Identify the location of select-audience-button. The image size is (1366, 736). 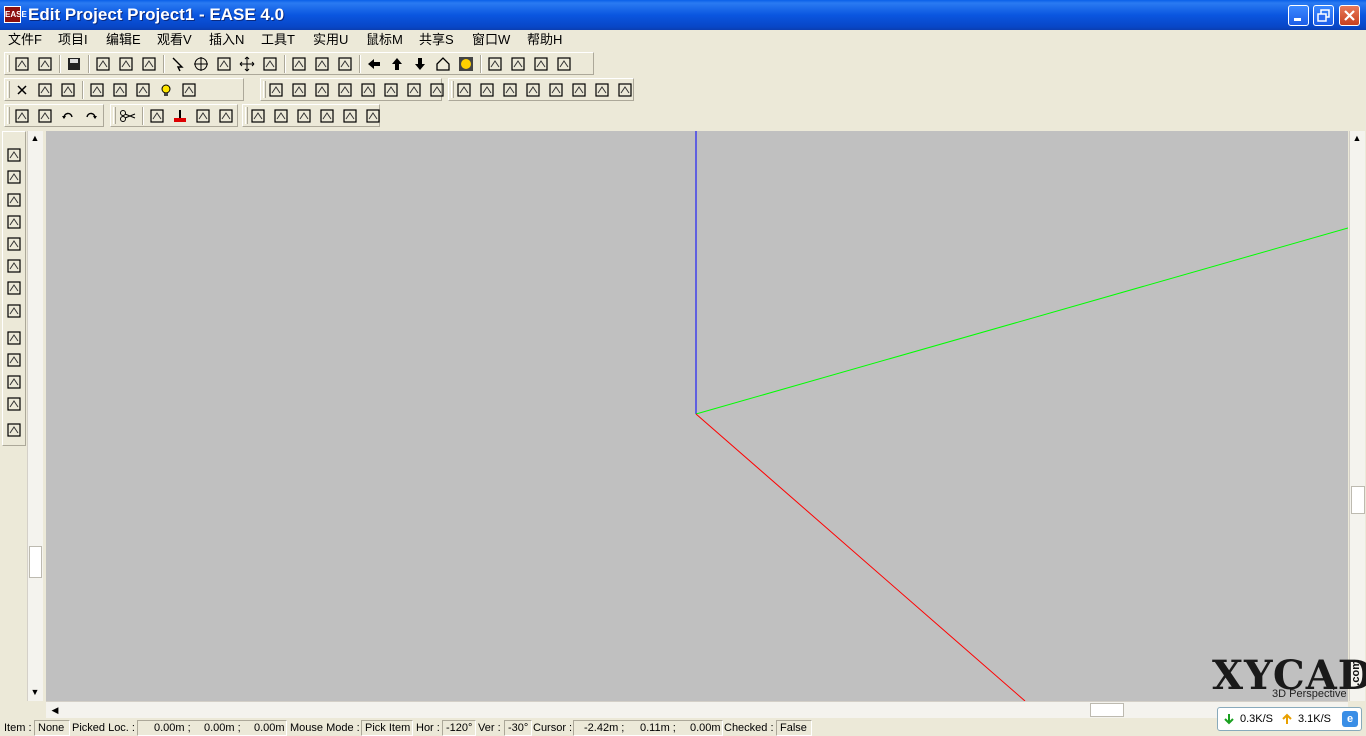
(437, 90).